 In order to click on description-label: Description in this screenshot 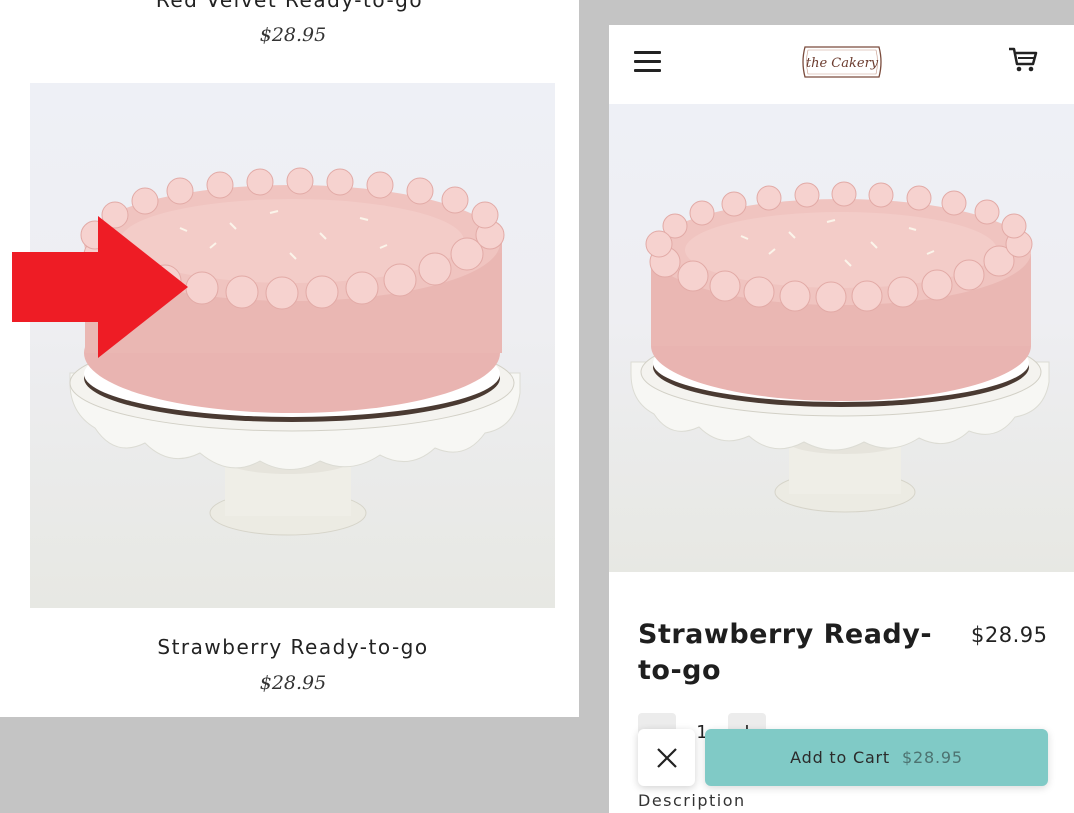, I will do `click(692, 800)`.